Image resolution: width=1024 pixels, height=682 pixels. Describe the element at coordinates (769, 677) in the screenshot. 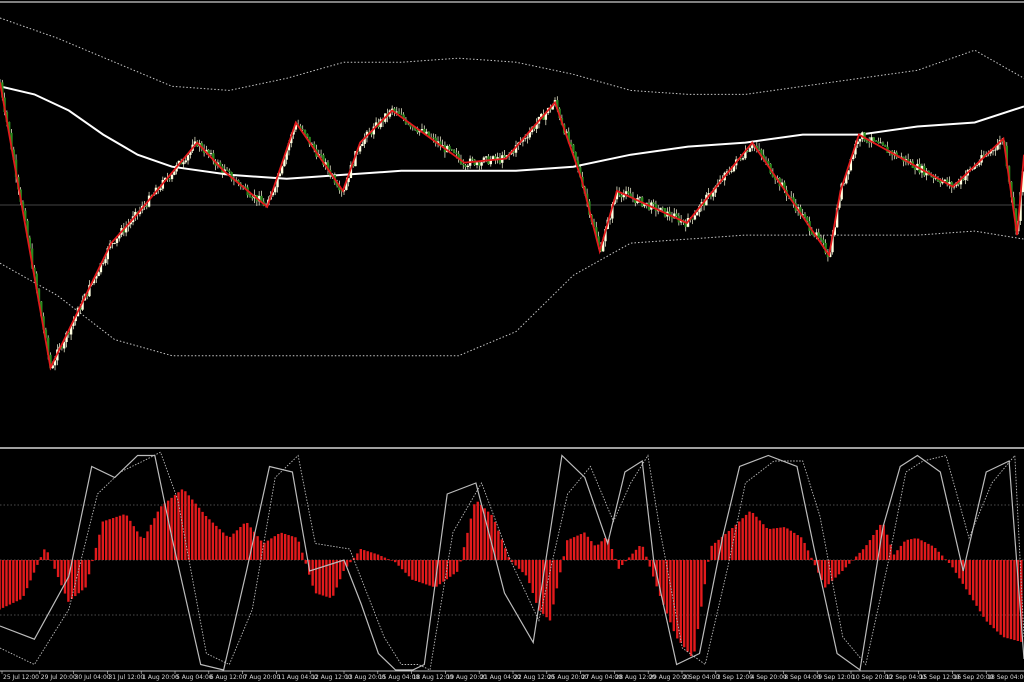

I see `x-tick-label: 4 Sep 20:00` at that location.